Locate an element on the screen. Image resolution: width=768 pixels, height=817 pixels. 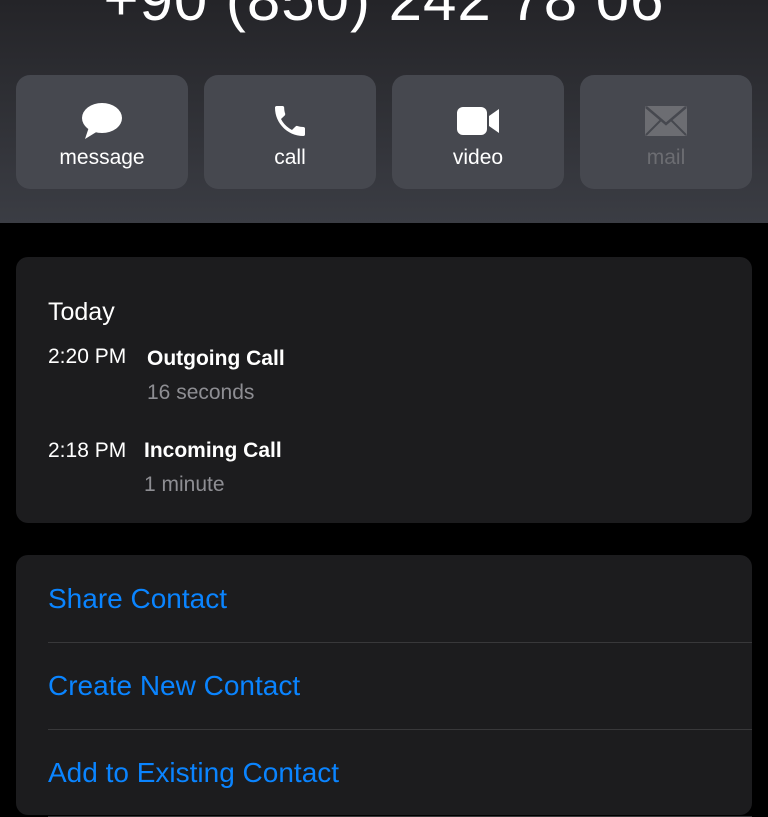
mail-icon is located at coordinates (666, 121).